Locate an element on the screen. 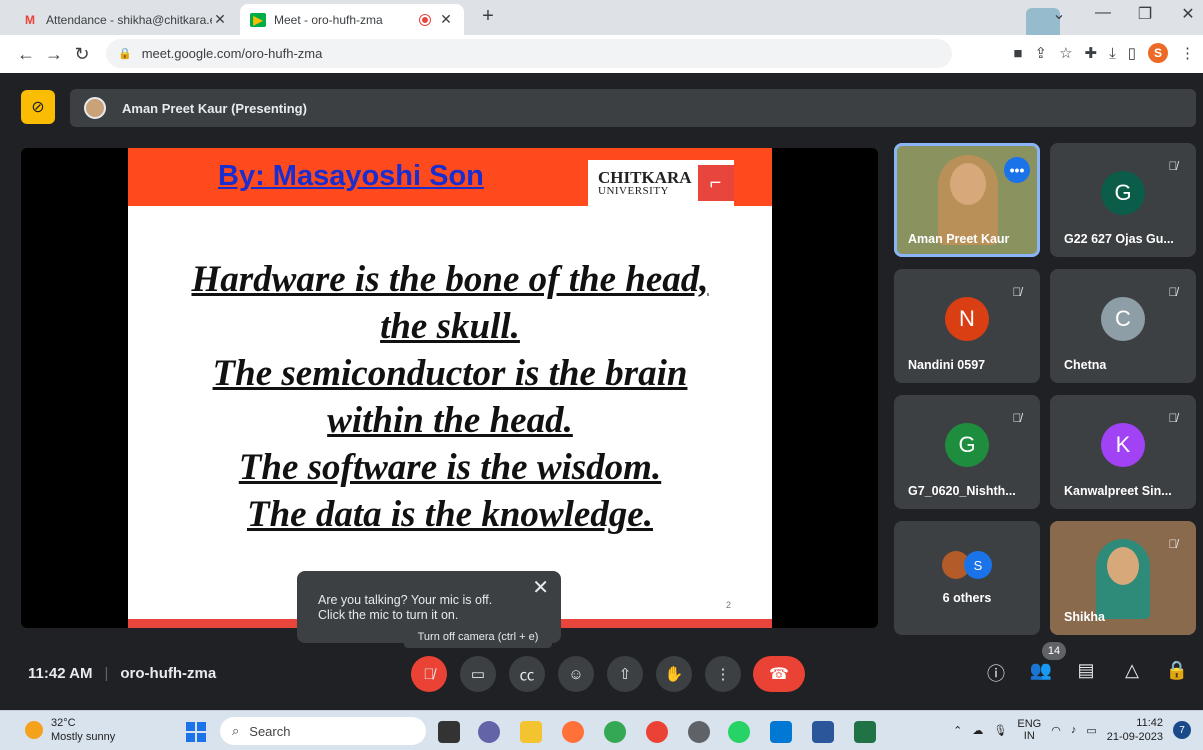 This screenshot has height=750, width=1203. tab-meet: ▶ Meet - oro-hufh-zma ✕ is located at coordinates (352, 19).